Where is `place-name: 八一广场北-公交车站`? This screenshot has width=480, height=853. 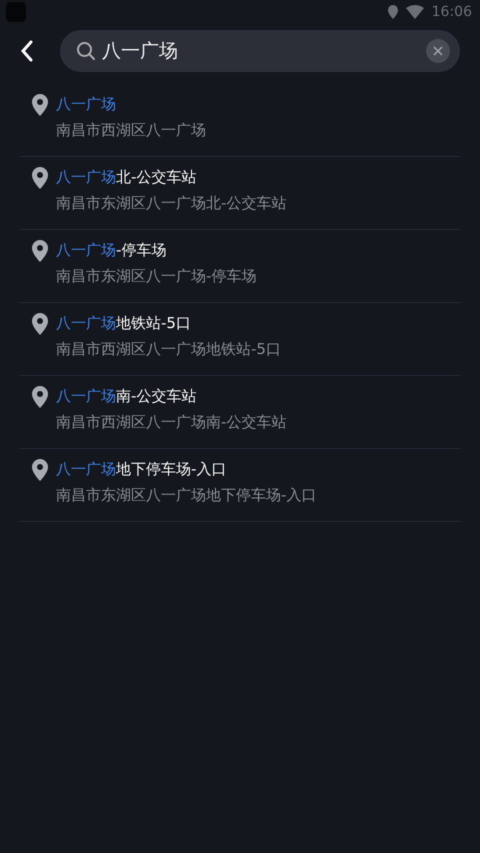
place-name: 八一广场北-公交车站 is located at coordinates (127, 177).